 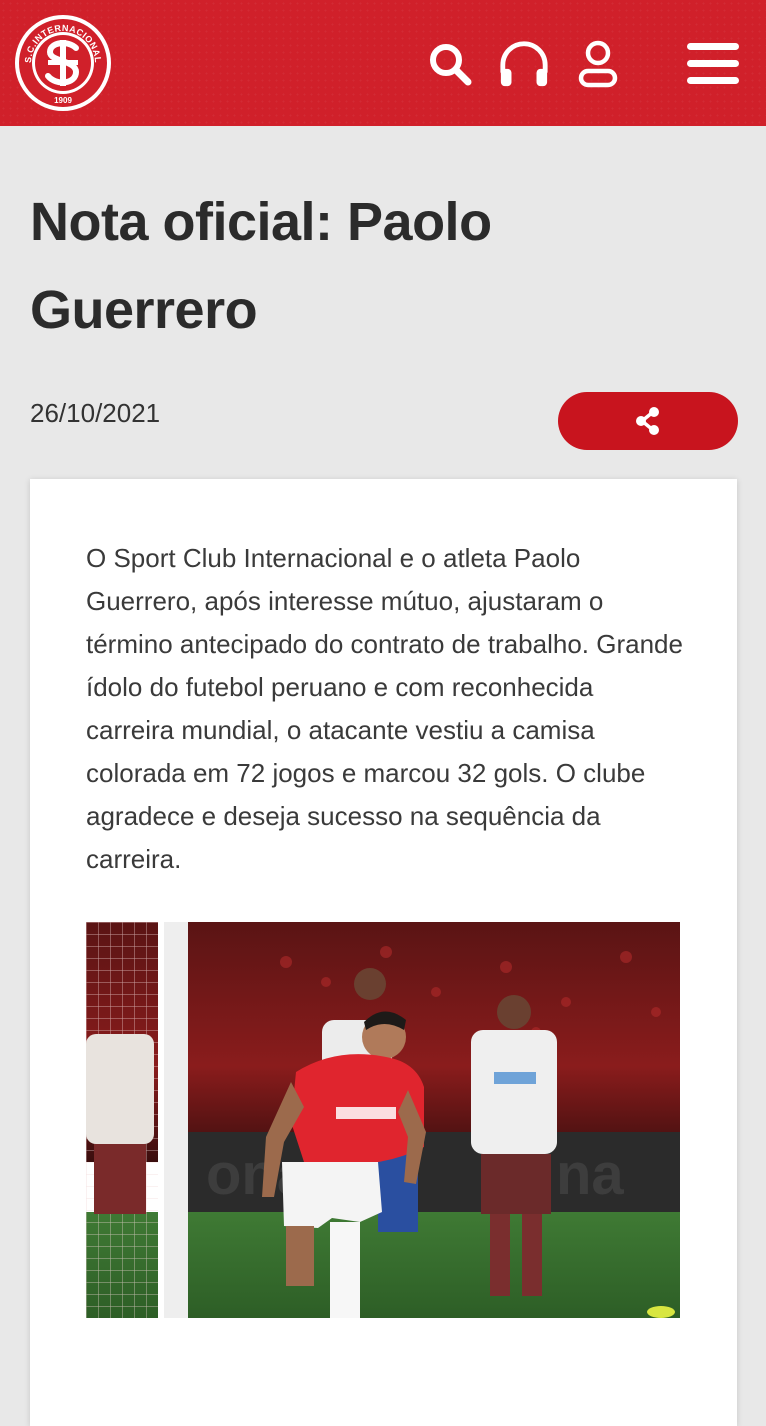 I want to click on share-button, so click(x=648, y=421).